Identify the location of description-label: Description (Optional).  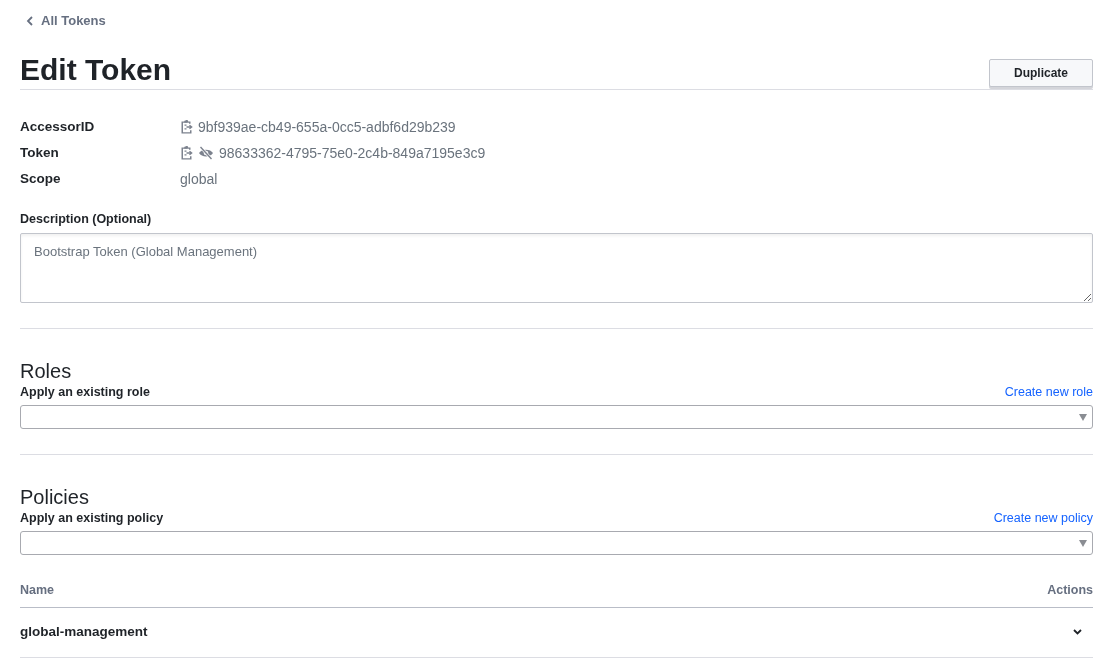
(86, 219).